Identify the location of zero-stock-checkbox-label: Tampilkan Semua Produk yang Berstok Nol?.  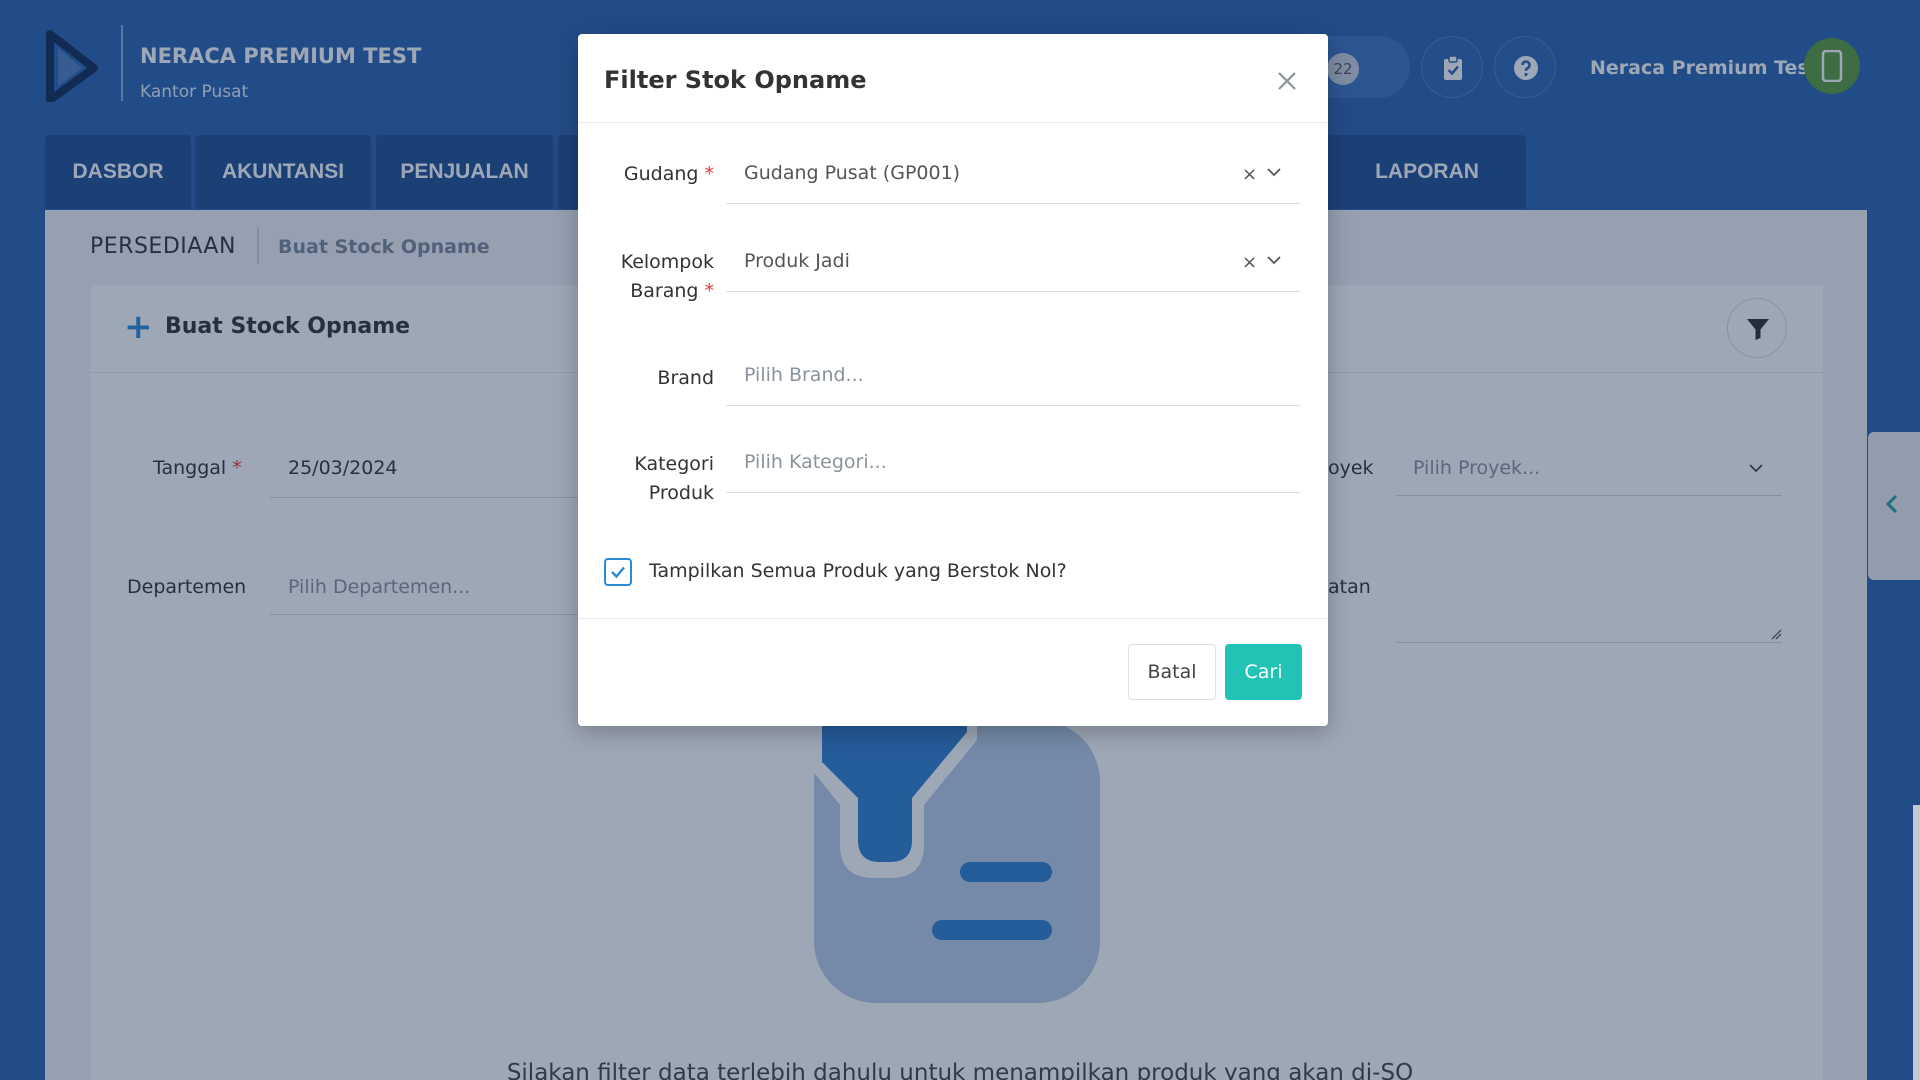
(858, 571).